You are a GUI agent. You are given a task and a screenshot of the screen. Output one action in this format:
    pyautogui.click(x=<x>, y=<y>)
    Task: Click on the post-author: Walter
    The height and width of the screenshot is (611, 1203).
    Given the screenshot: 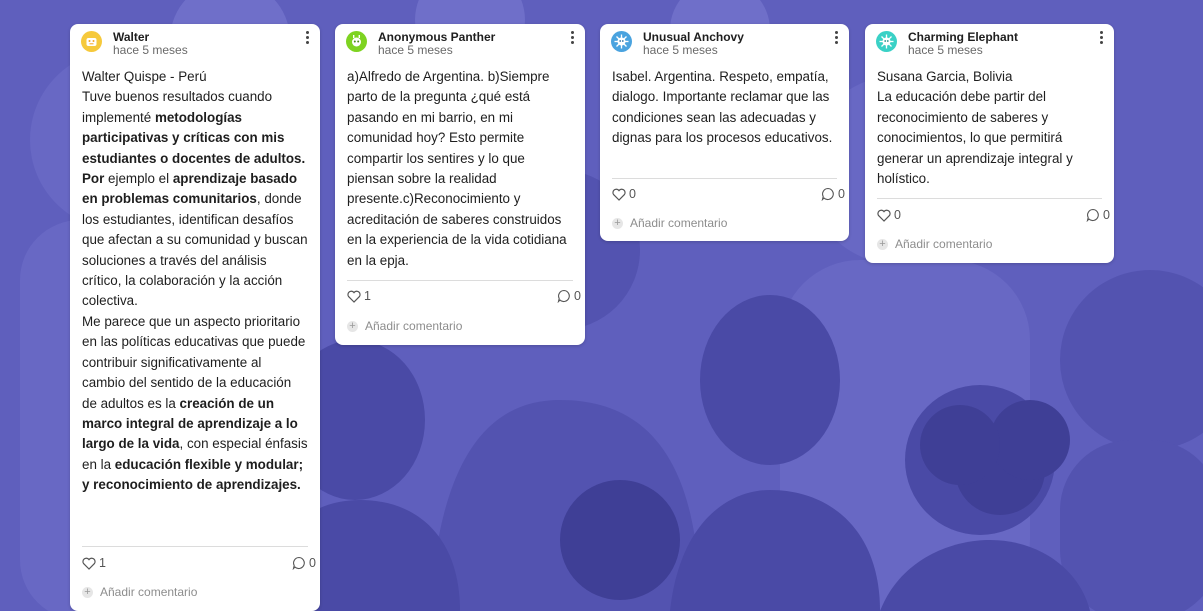 What is the action you would take?
    pyautogui.click(x=131, y=37)
    